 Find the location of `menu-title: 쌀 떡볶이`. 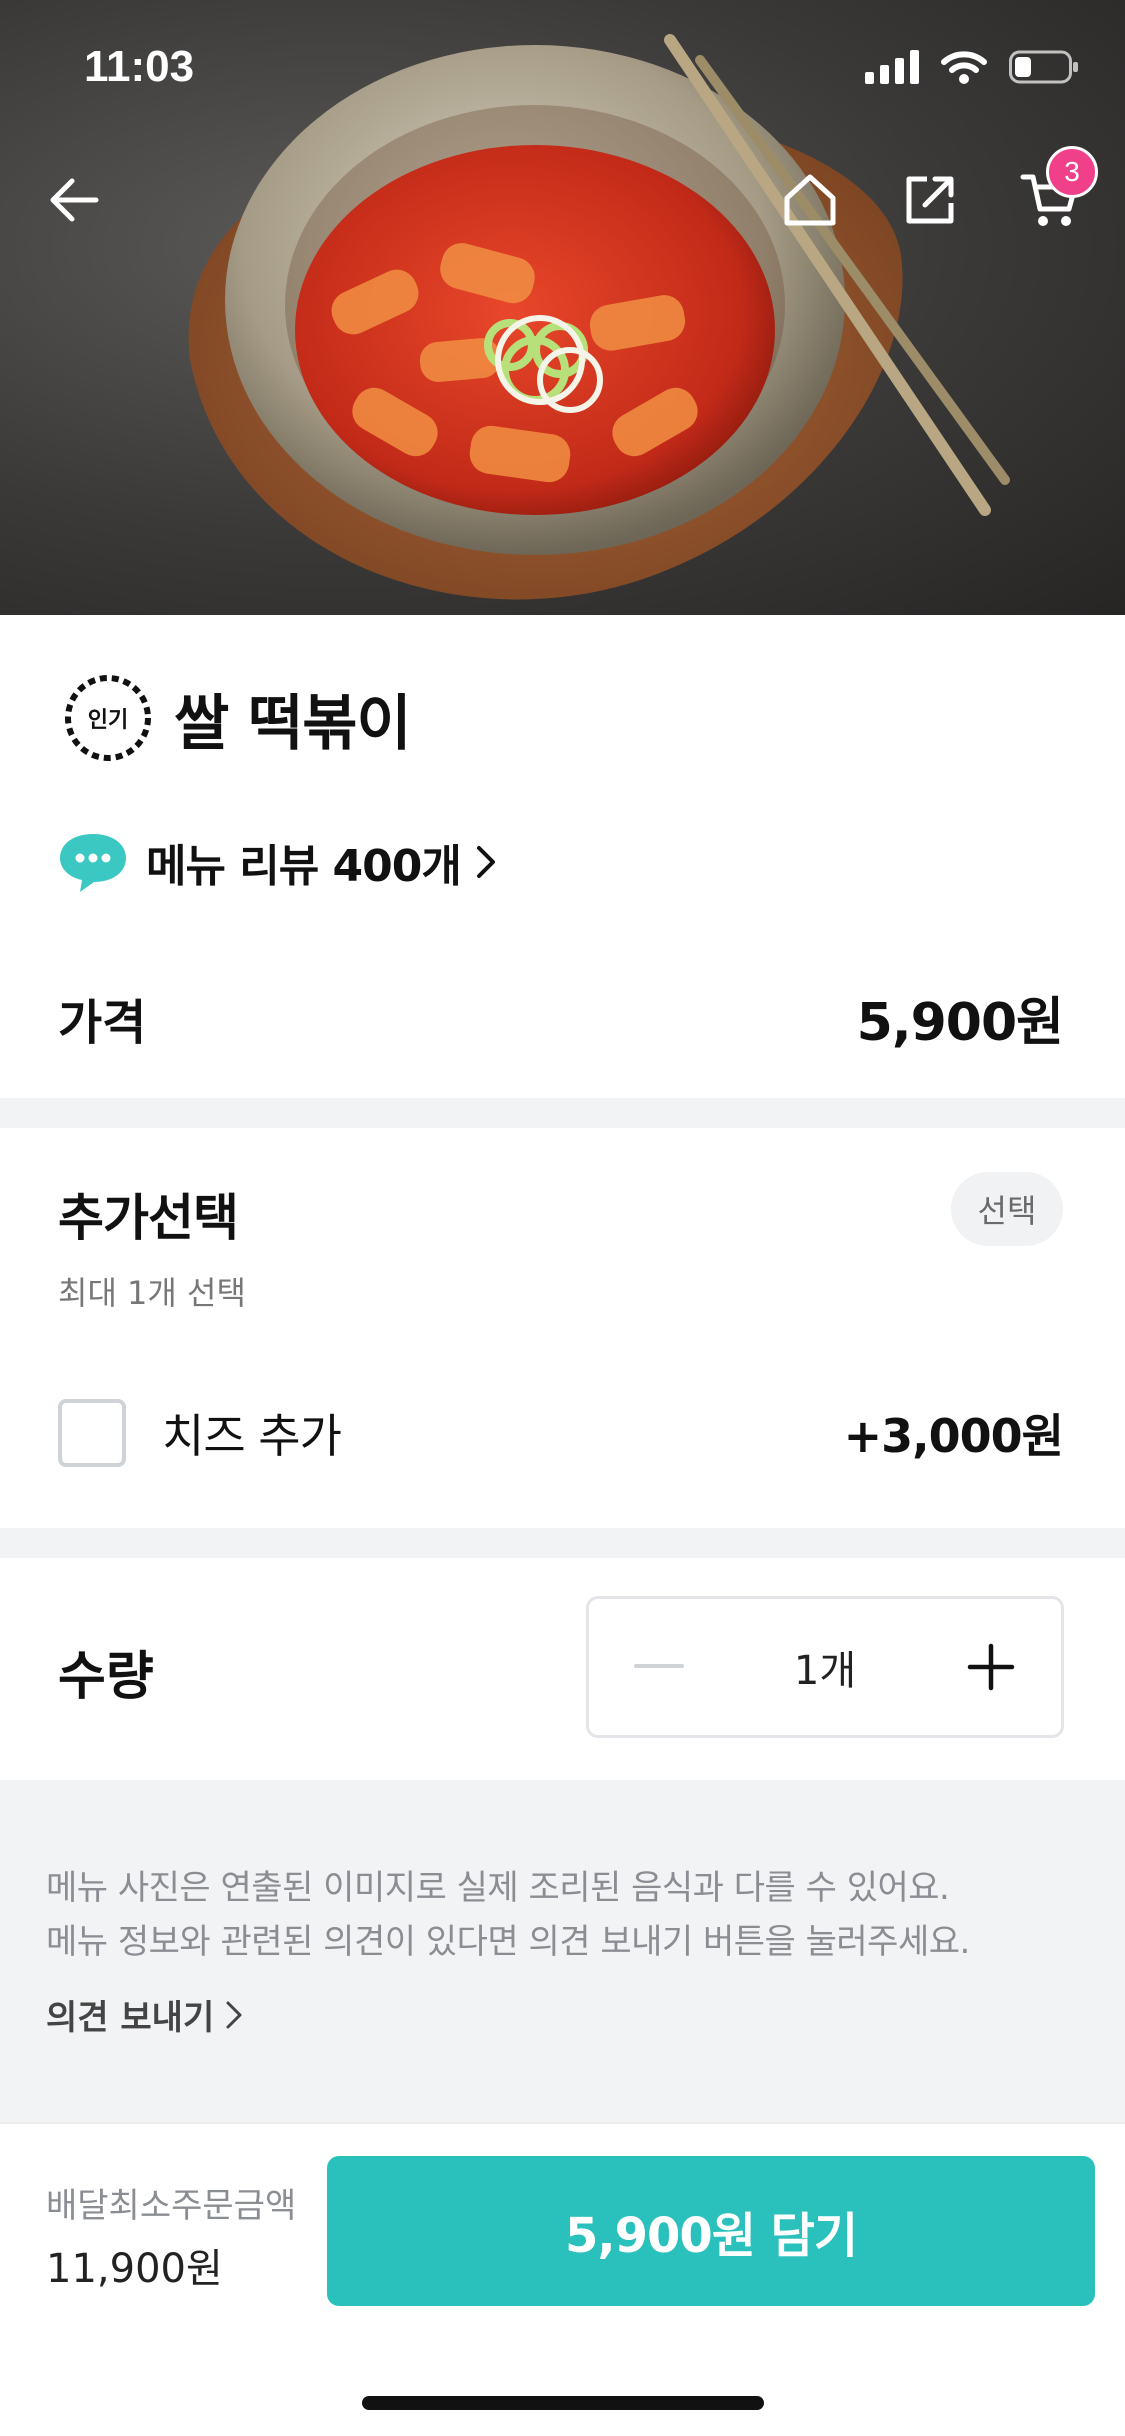

menu-title: 쌀 떡볶이 is located at coordinates (293, 723).